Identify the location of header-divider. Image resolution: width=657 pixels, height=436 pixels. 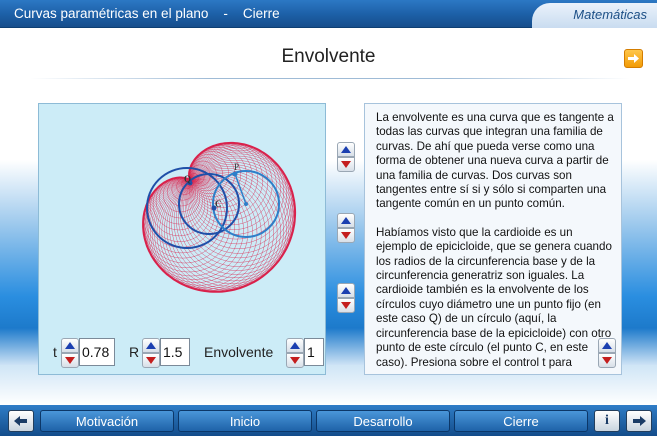
(330, 78).